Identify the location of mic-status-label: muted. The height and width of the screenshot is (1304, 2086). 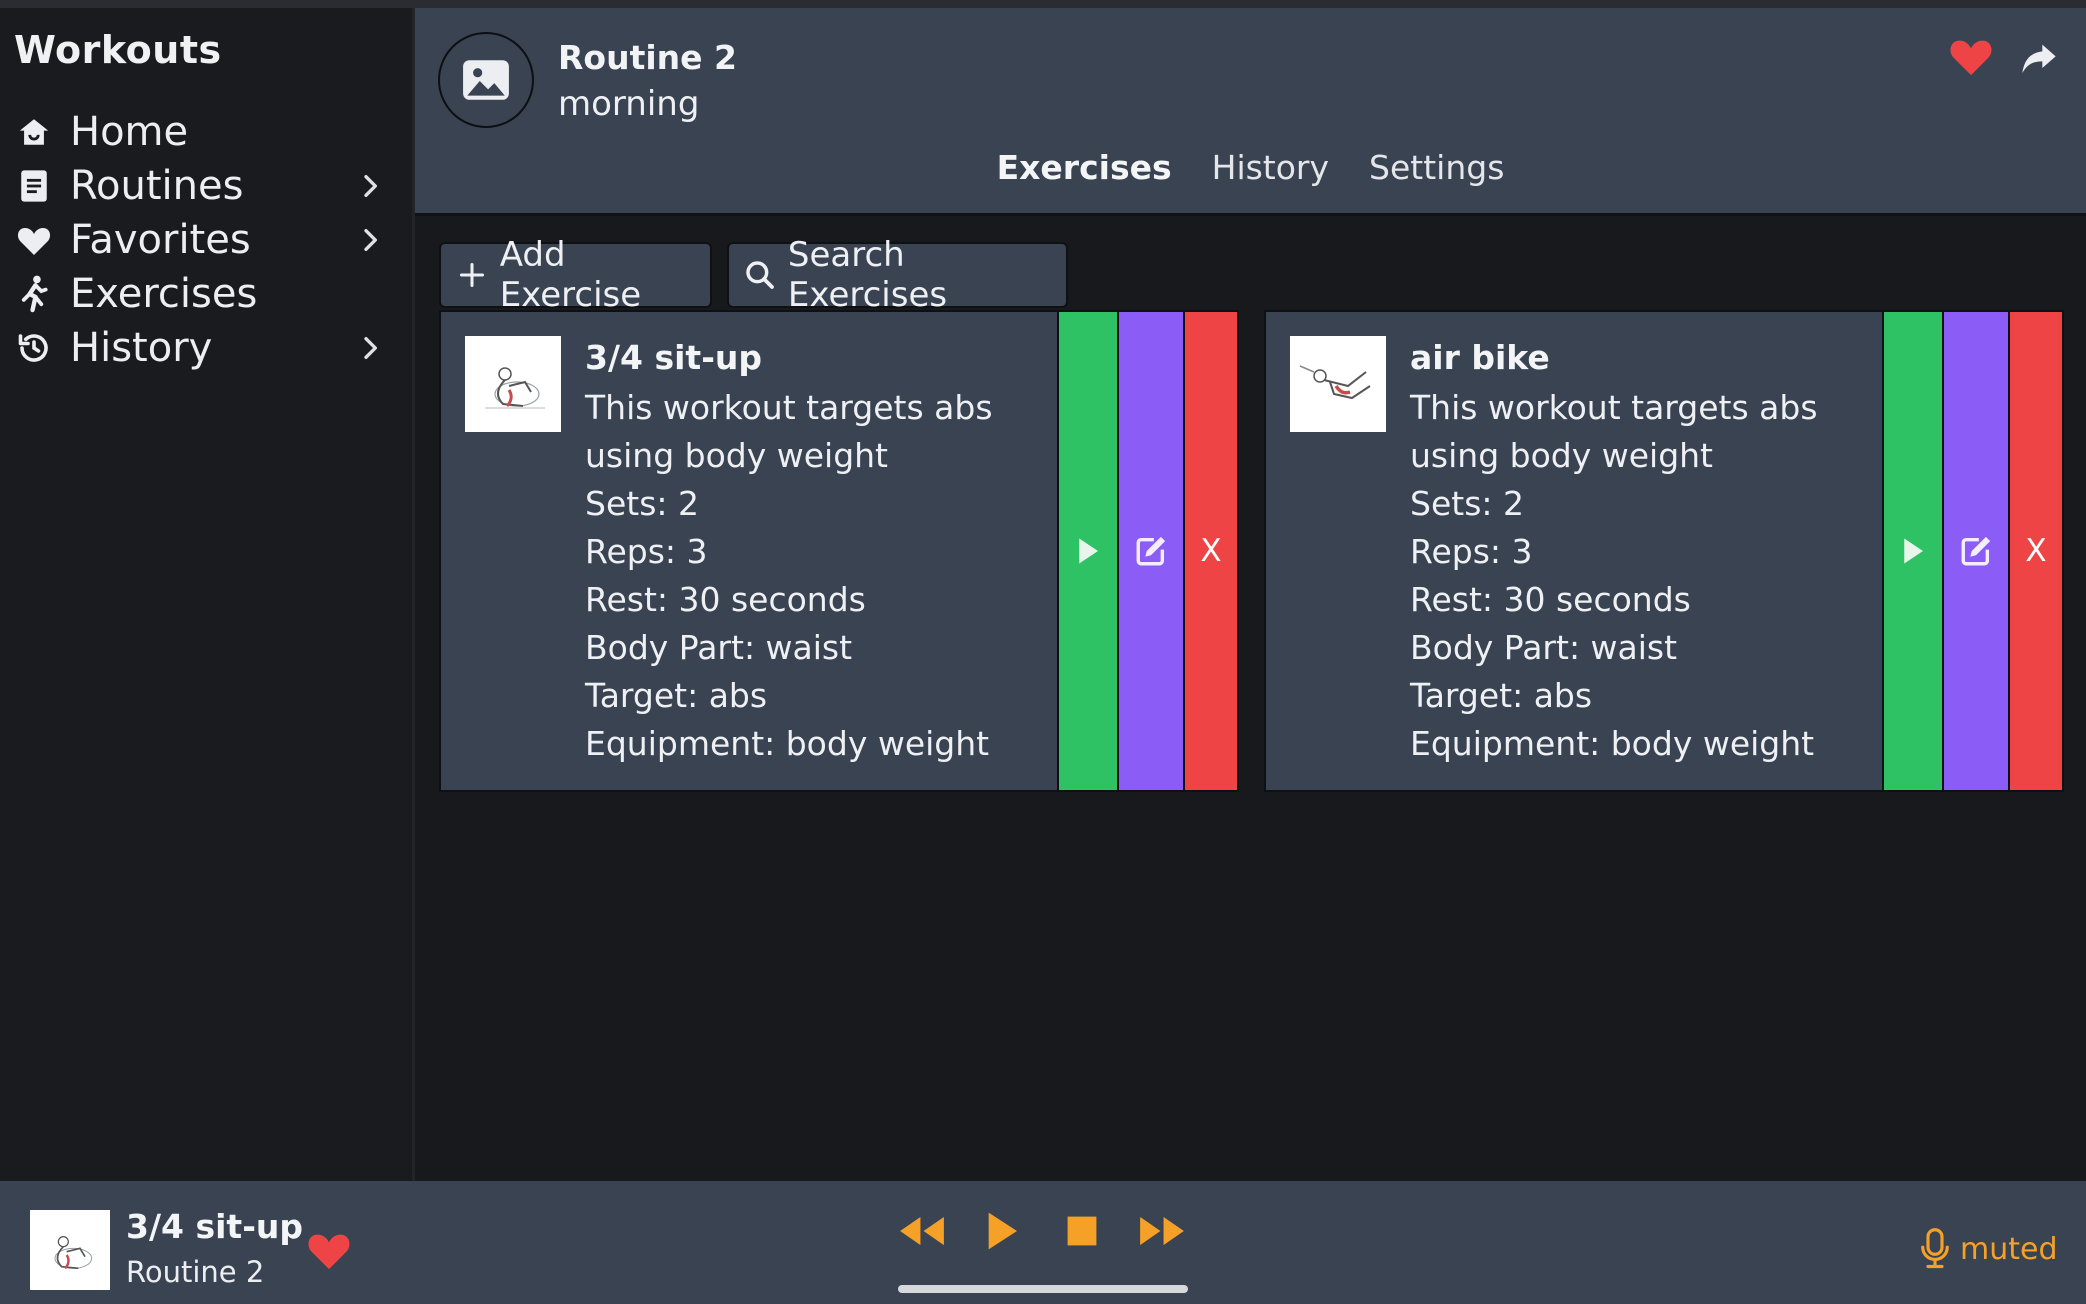
(2009, 1249).